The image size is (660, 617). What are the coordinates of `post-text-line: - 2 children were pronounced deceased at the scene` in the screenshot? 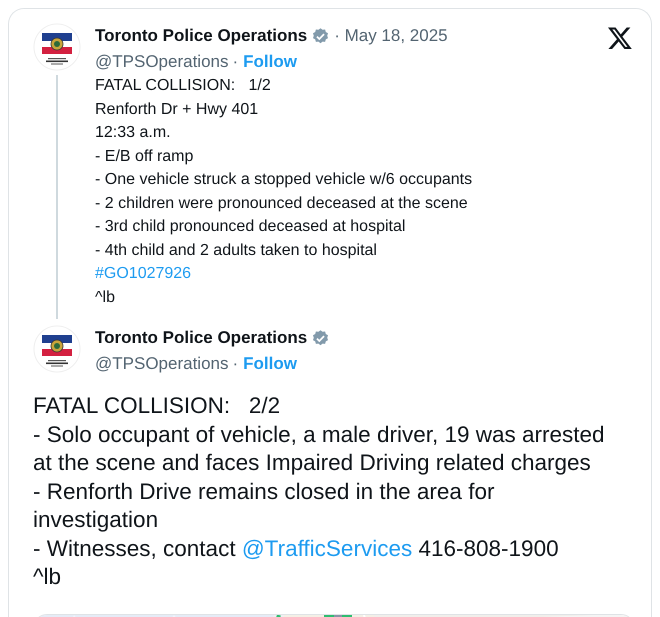 It's located at (281, 203).